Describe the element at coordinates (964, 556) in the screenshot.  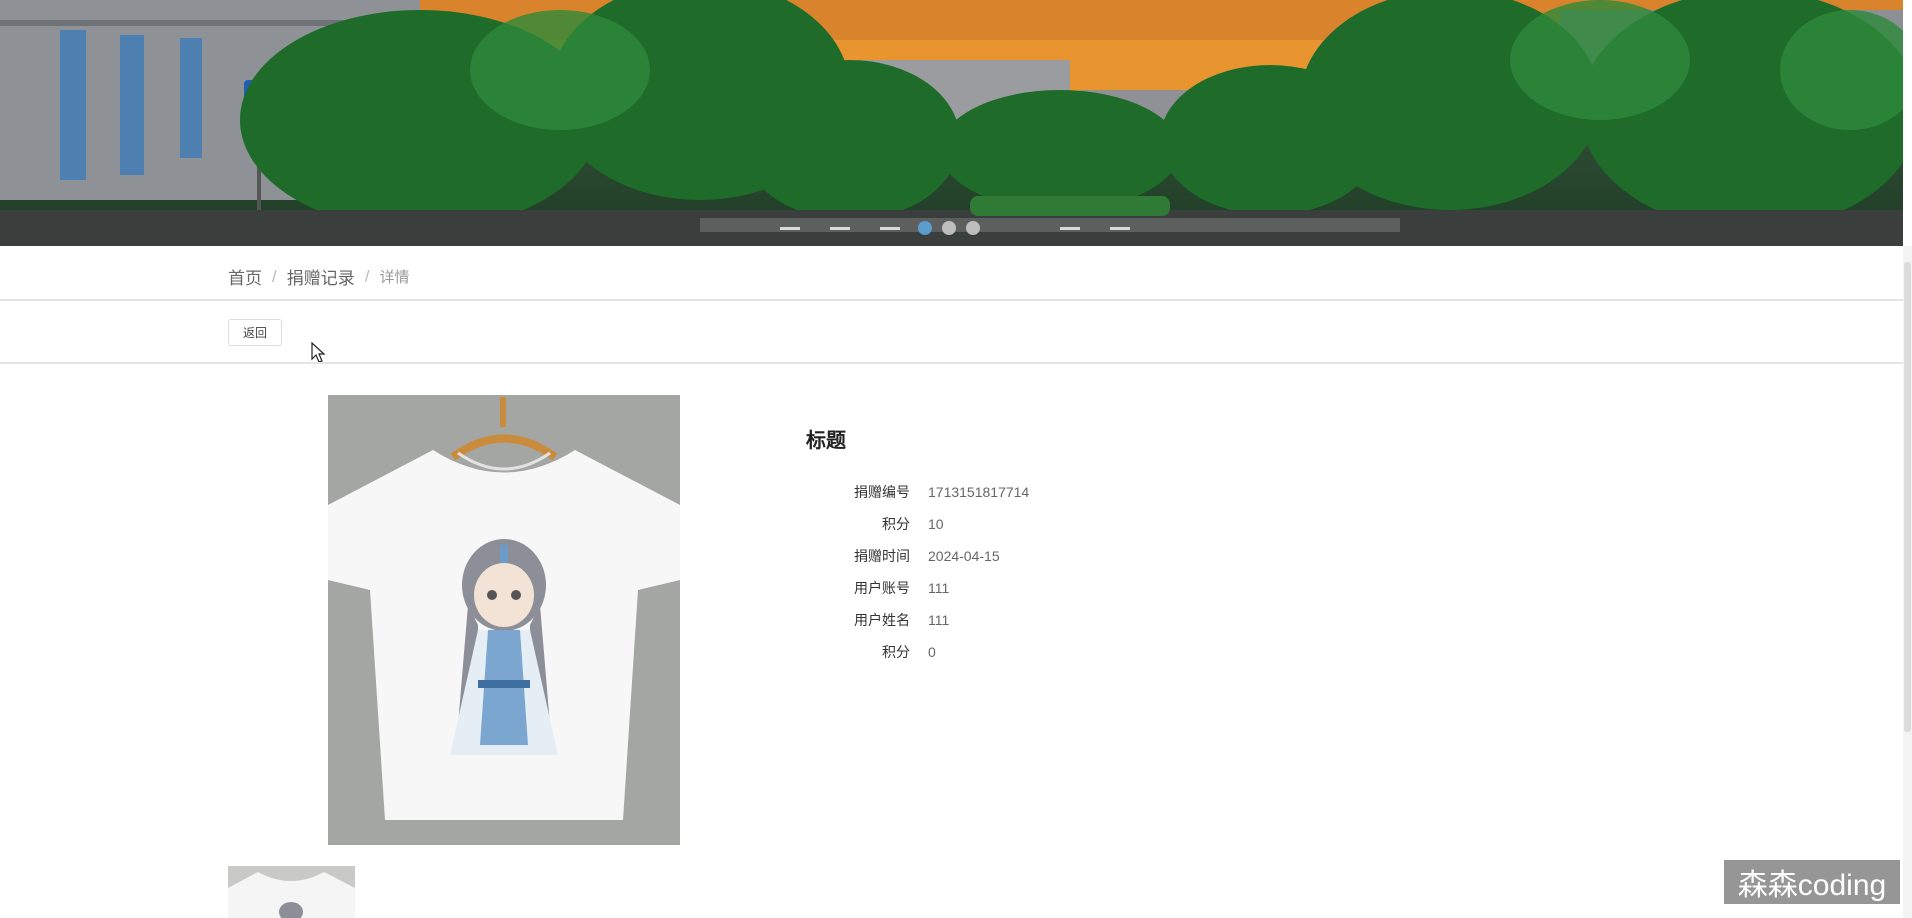
I see `field-value: 2024-04-15` at that location.